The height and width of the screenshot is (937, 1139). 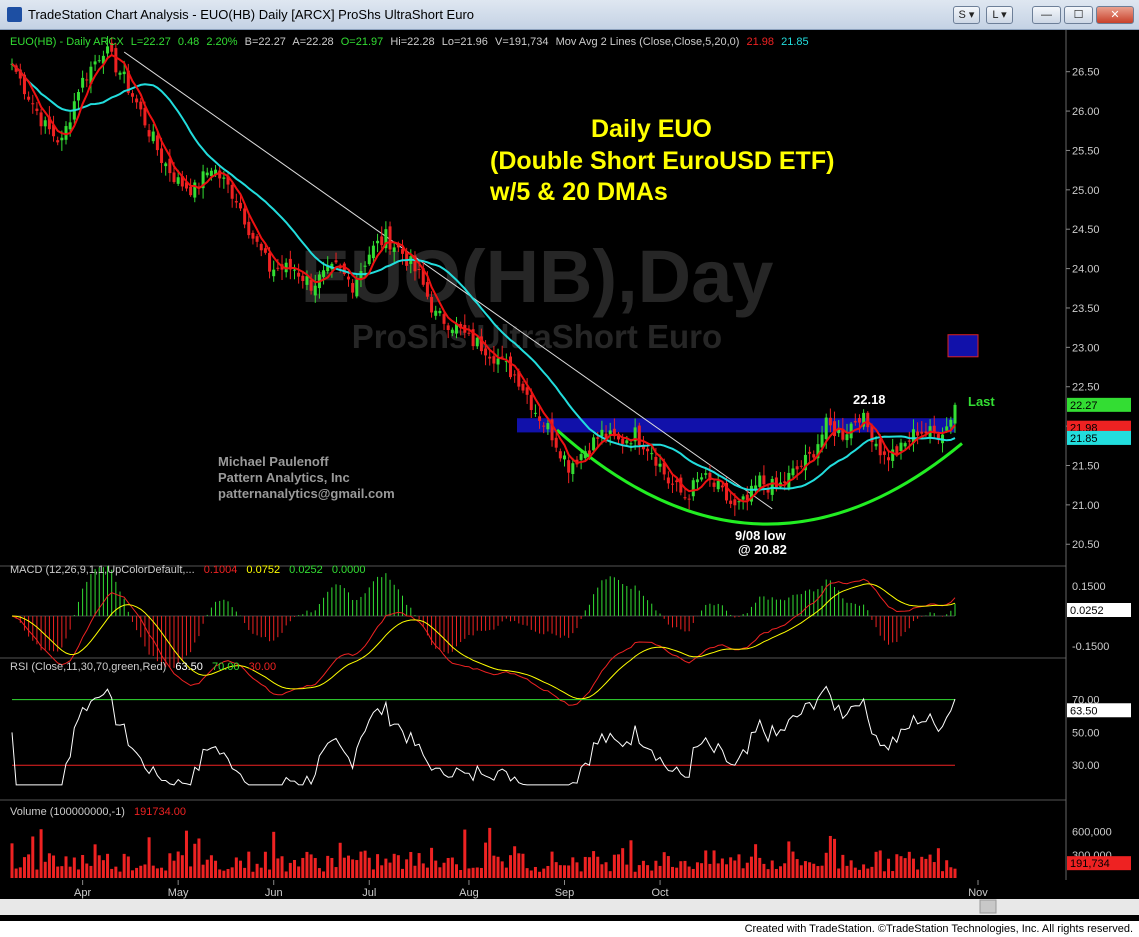 What do you see at coordinates (1086, 309) in the screenshot?
I see `price-tick-label: 23.50` at bounding box center [1086, 309].